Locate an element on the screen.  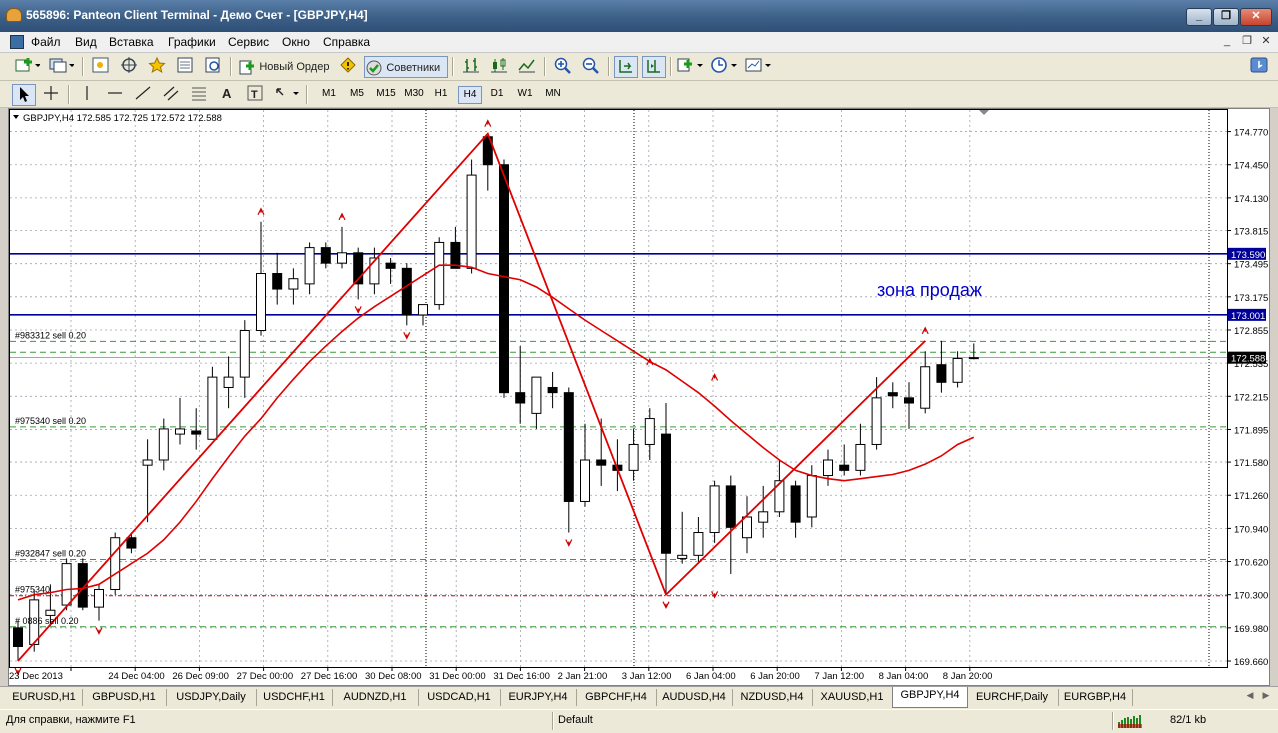
menu-file: Файл is located at coordinates (46, 42).